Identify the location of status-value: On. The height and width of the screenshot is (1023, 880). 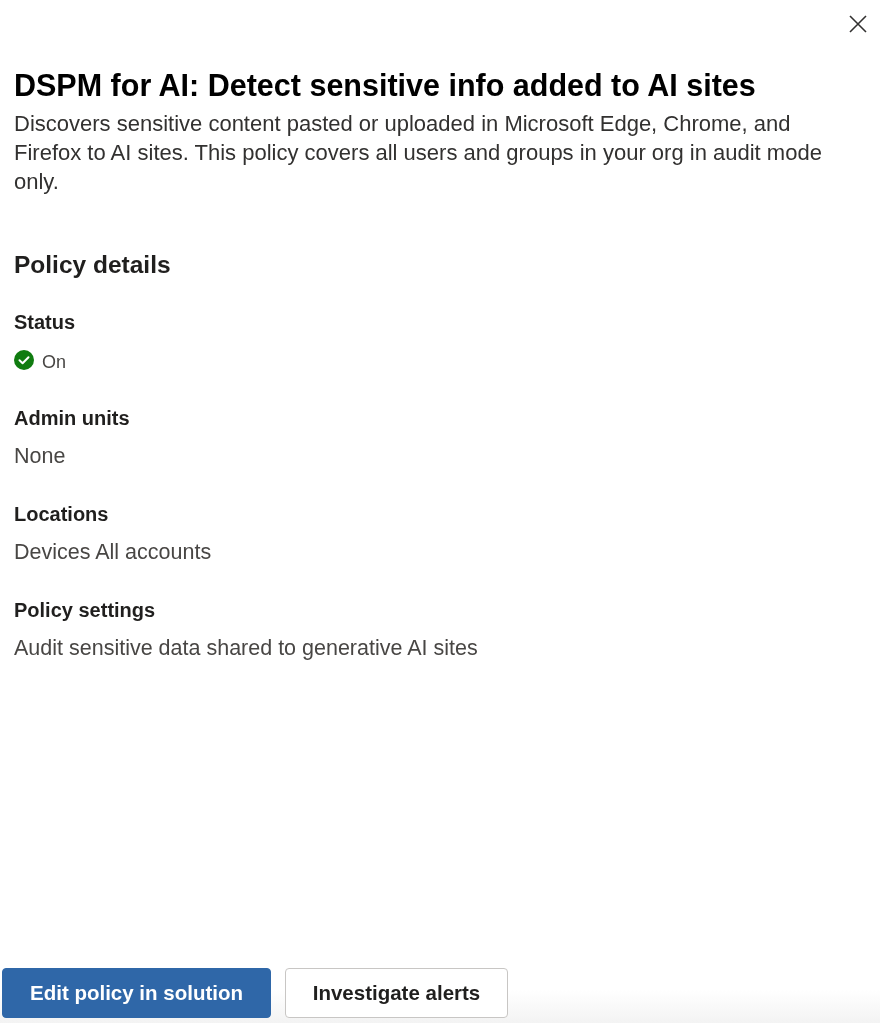
(54, 362).